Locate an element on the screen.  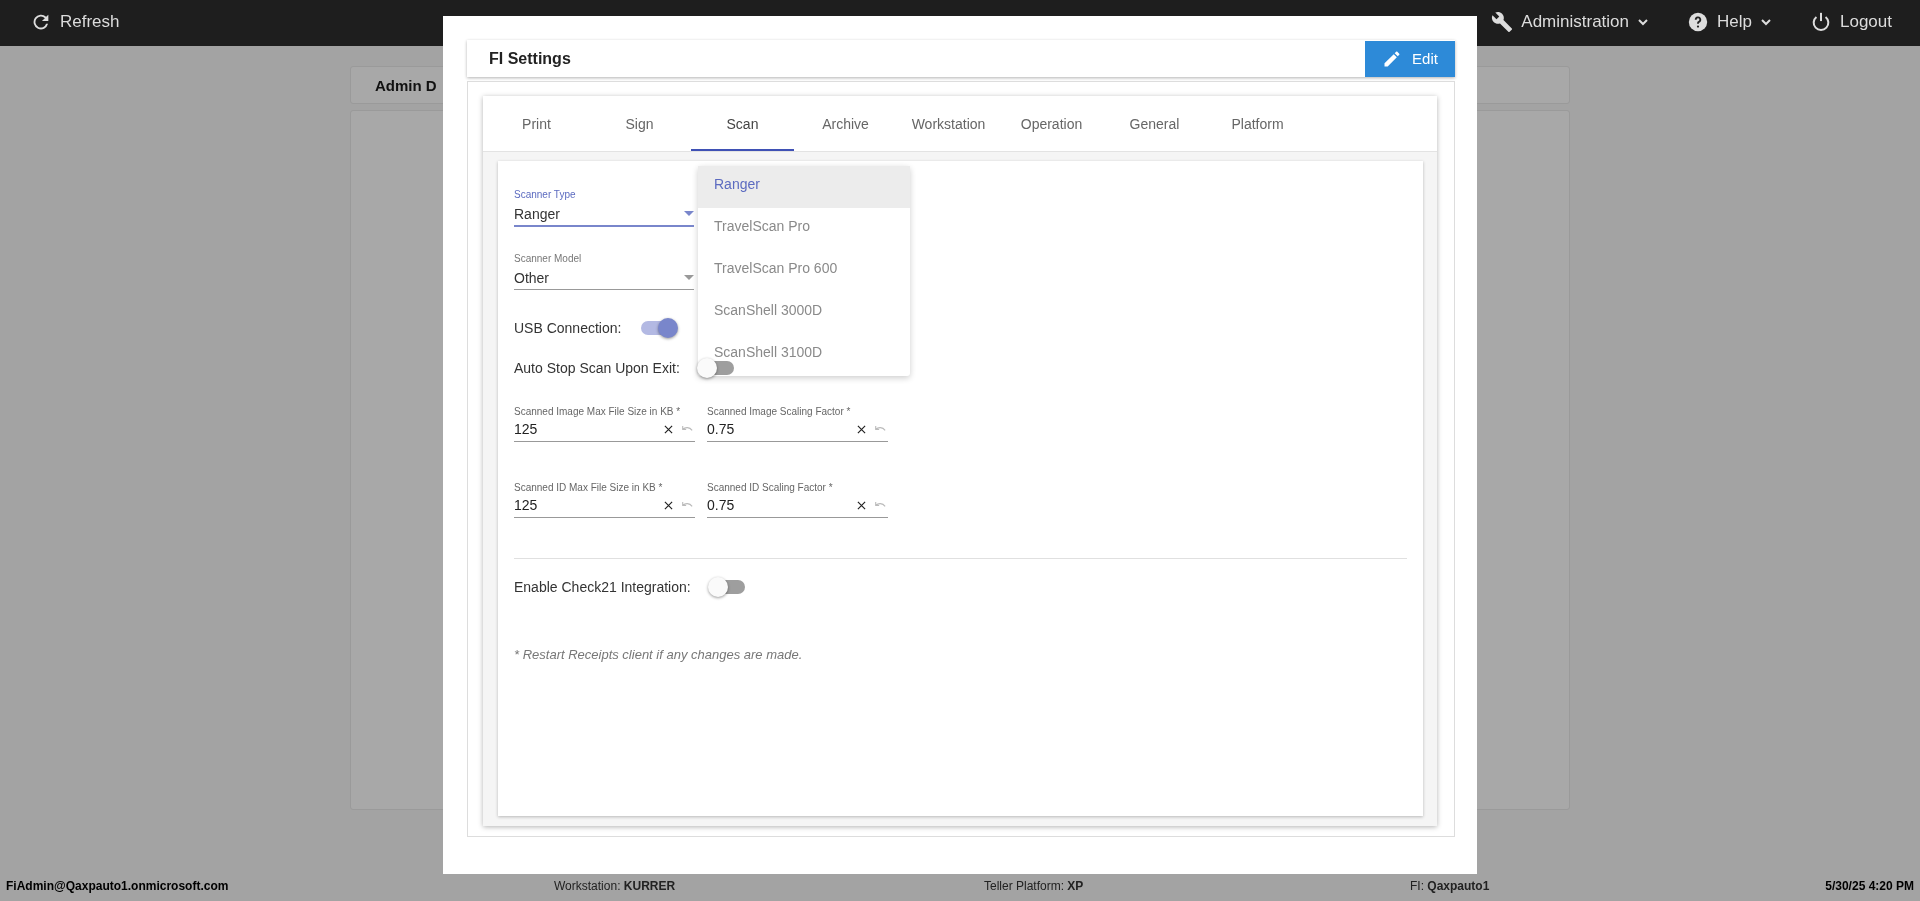
tab: Sign is located at coordinates (639, 123).